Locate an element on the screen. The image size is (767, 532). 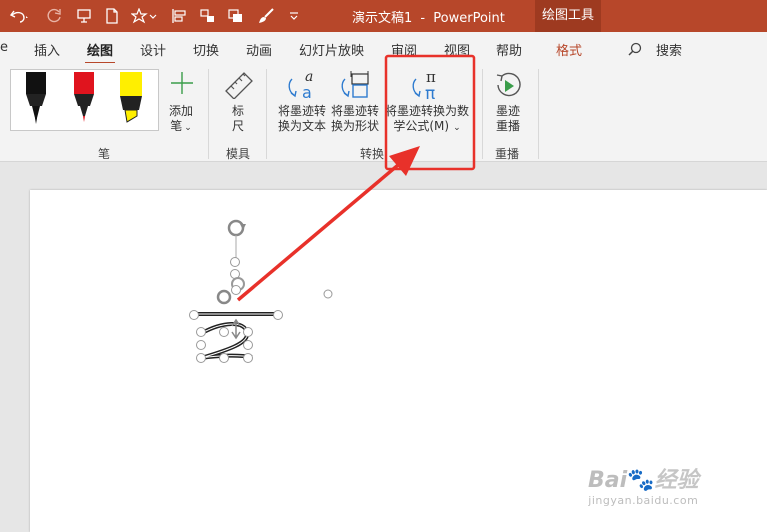
watermark-brand-accent: 经验 is located at coordinates (676, 480).